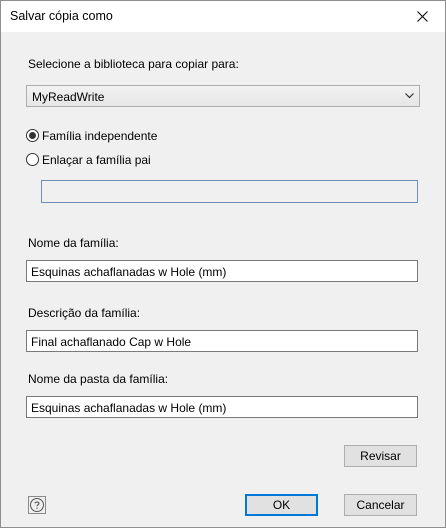  I want to click on title-bar: Salvar cópia como, so click(223, 16).